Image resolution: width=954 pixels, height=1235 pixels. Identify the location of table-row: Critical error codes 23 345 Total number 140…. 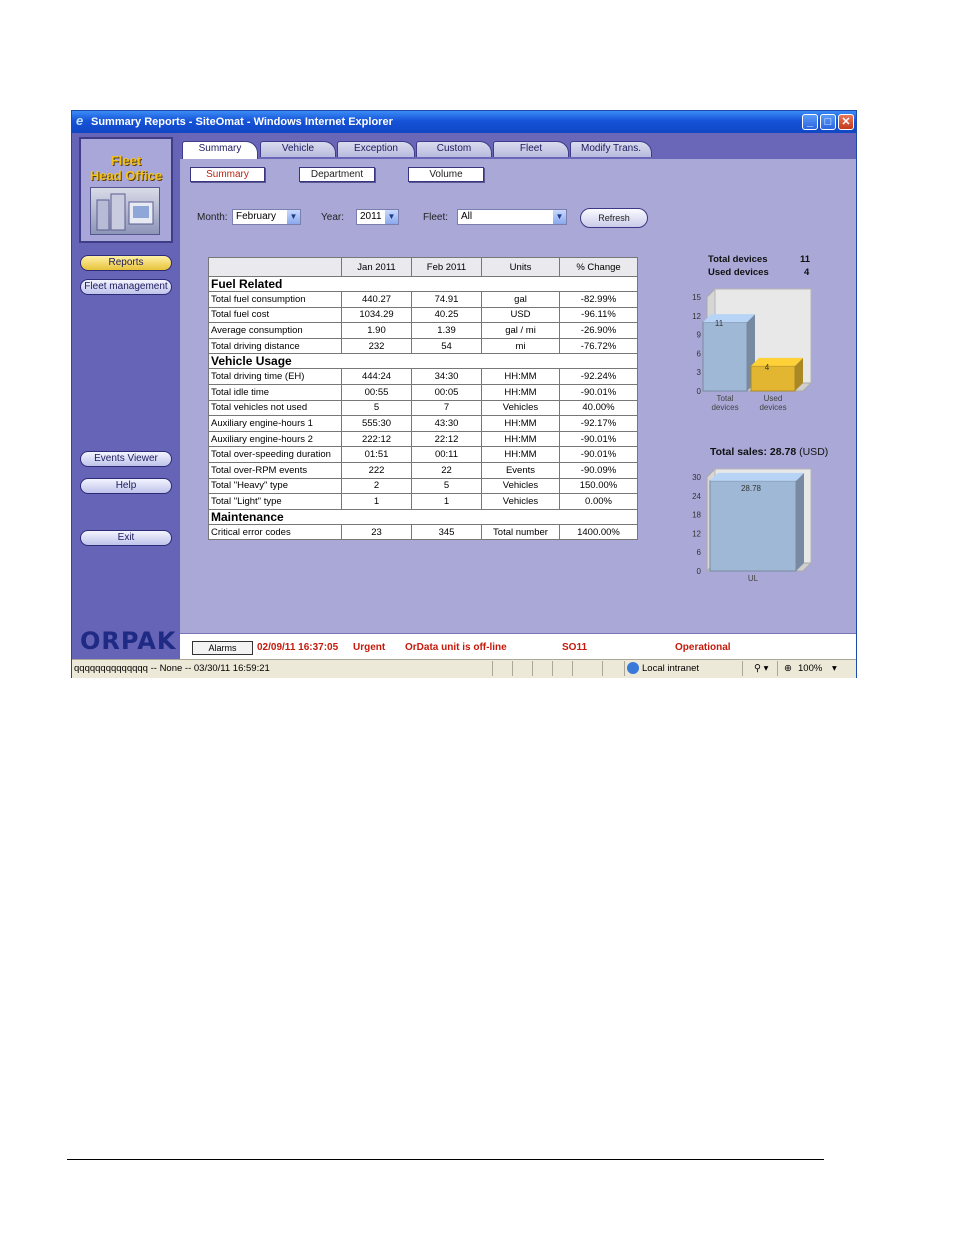
(423, 532).